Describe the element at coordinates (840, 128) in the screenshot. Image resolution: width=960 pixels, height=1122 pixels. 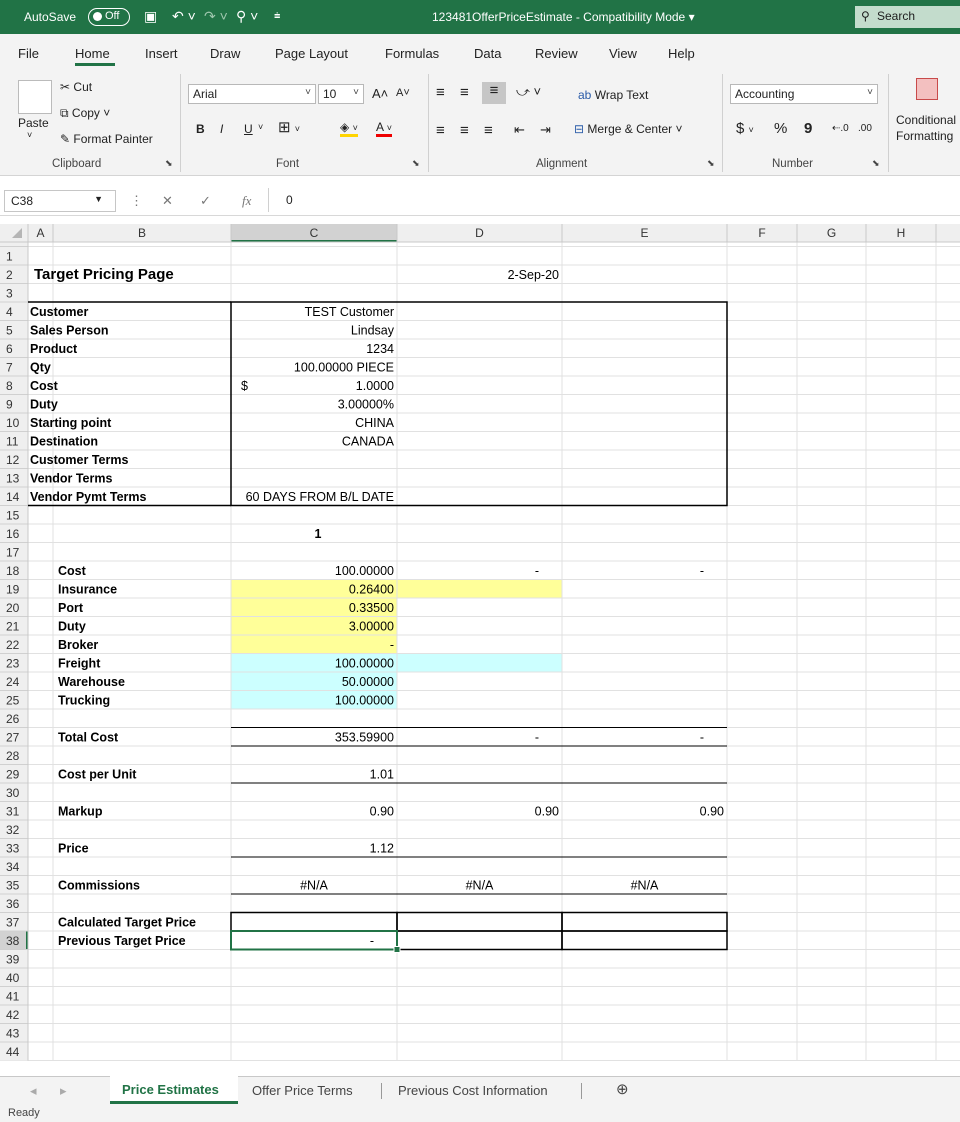
I see `increase-decimal-icon: ⇠.0` at that location.